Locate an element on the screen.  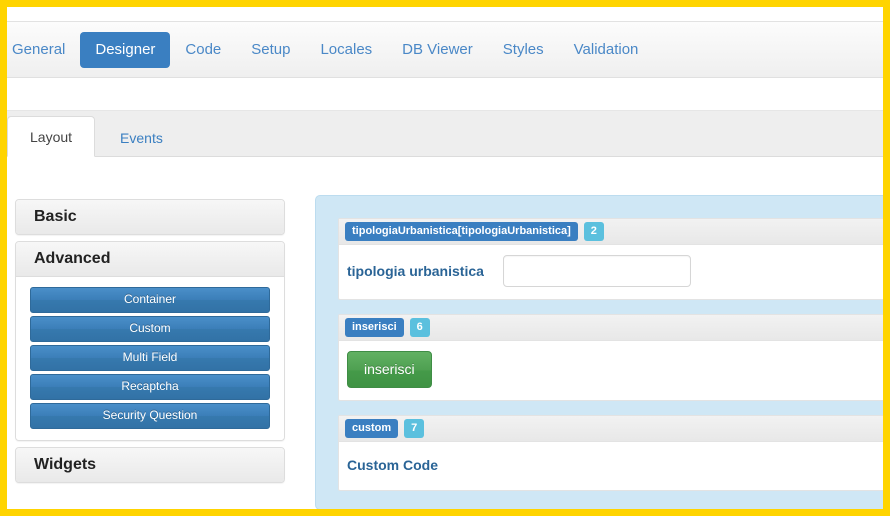
designer-subtab-bar: Layout Events is located at coordinates (445, 133).